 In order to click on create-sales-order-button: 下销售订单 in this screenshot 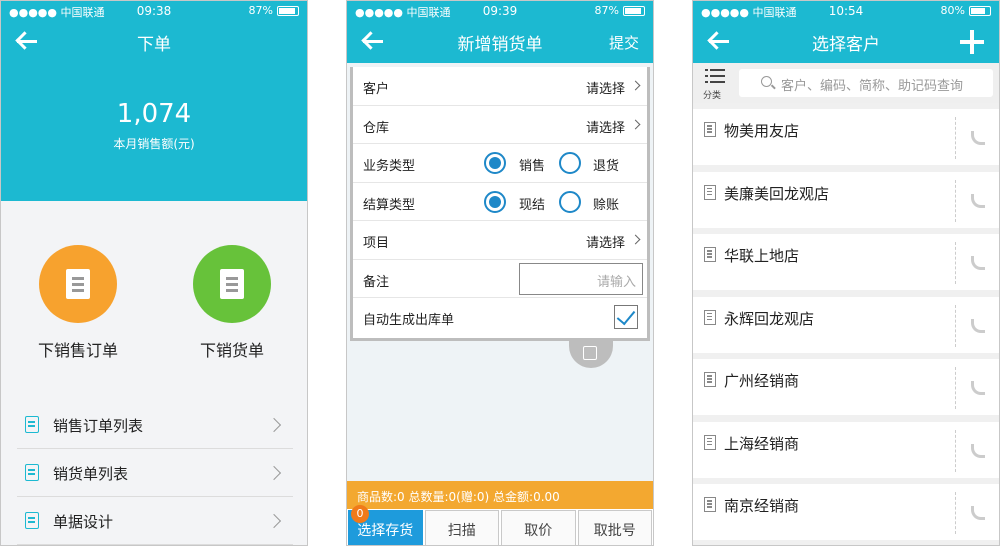, I will do `click(78, 303)`.